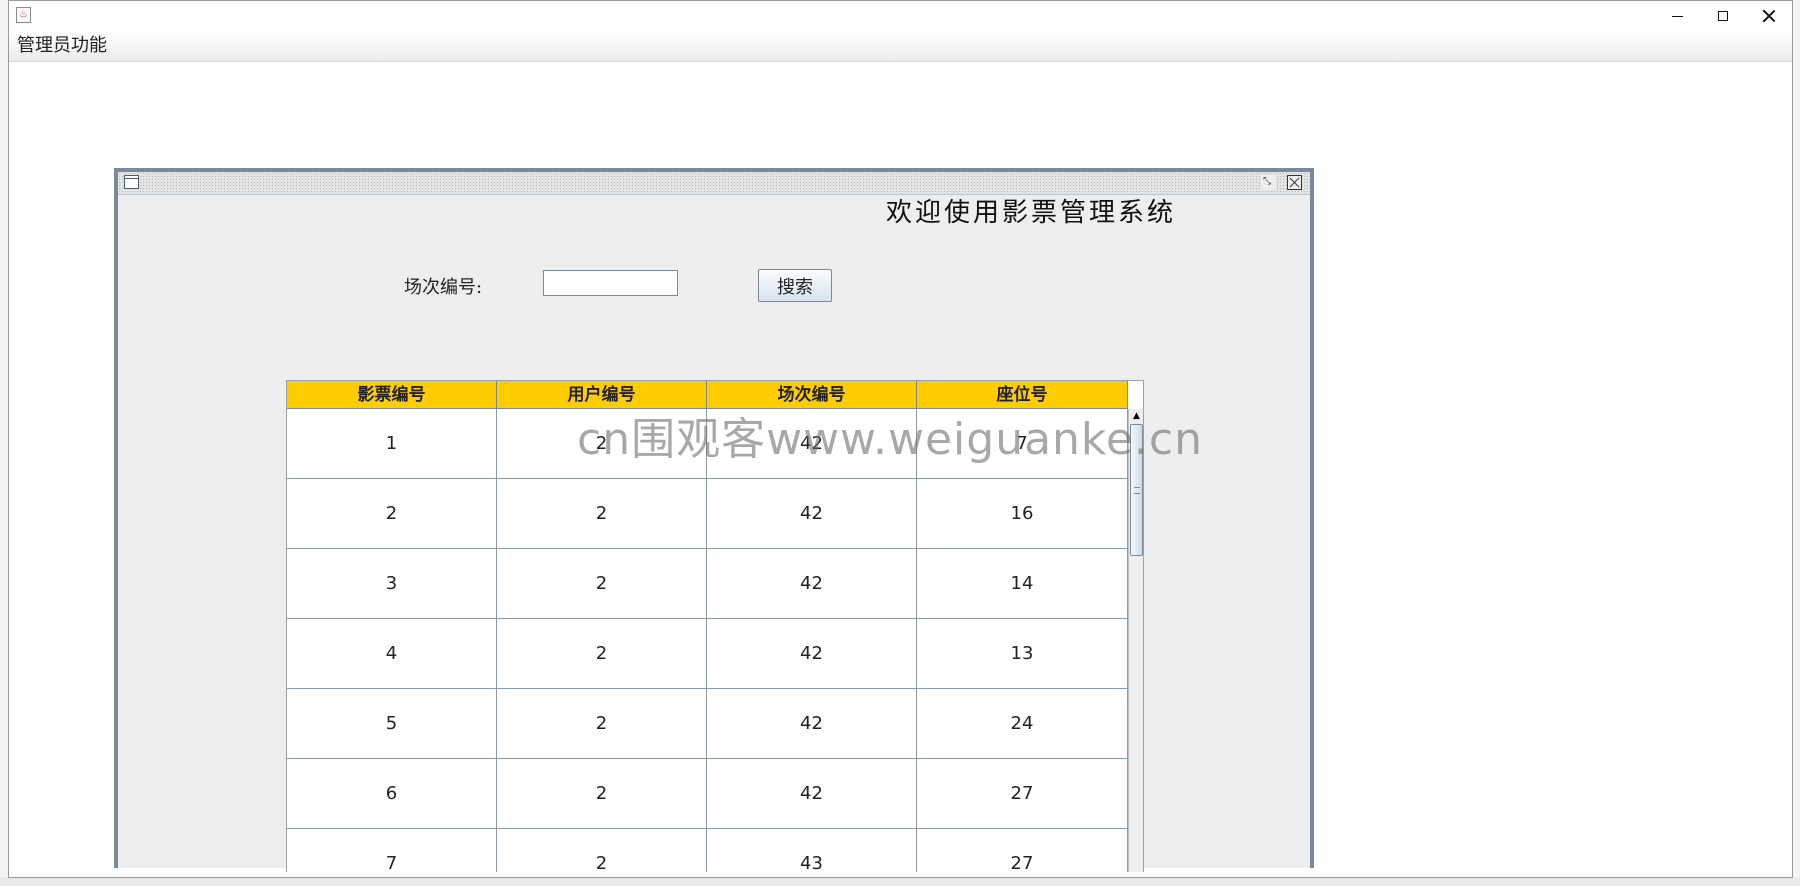 The height and width of the screenshot is (886, 1800). What do you see at coordinates (62, 46) in the screenshot?
I see `menu-admin-functions: 管理员功能` at bounding box center [62, 46].